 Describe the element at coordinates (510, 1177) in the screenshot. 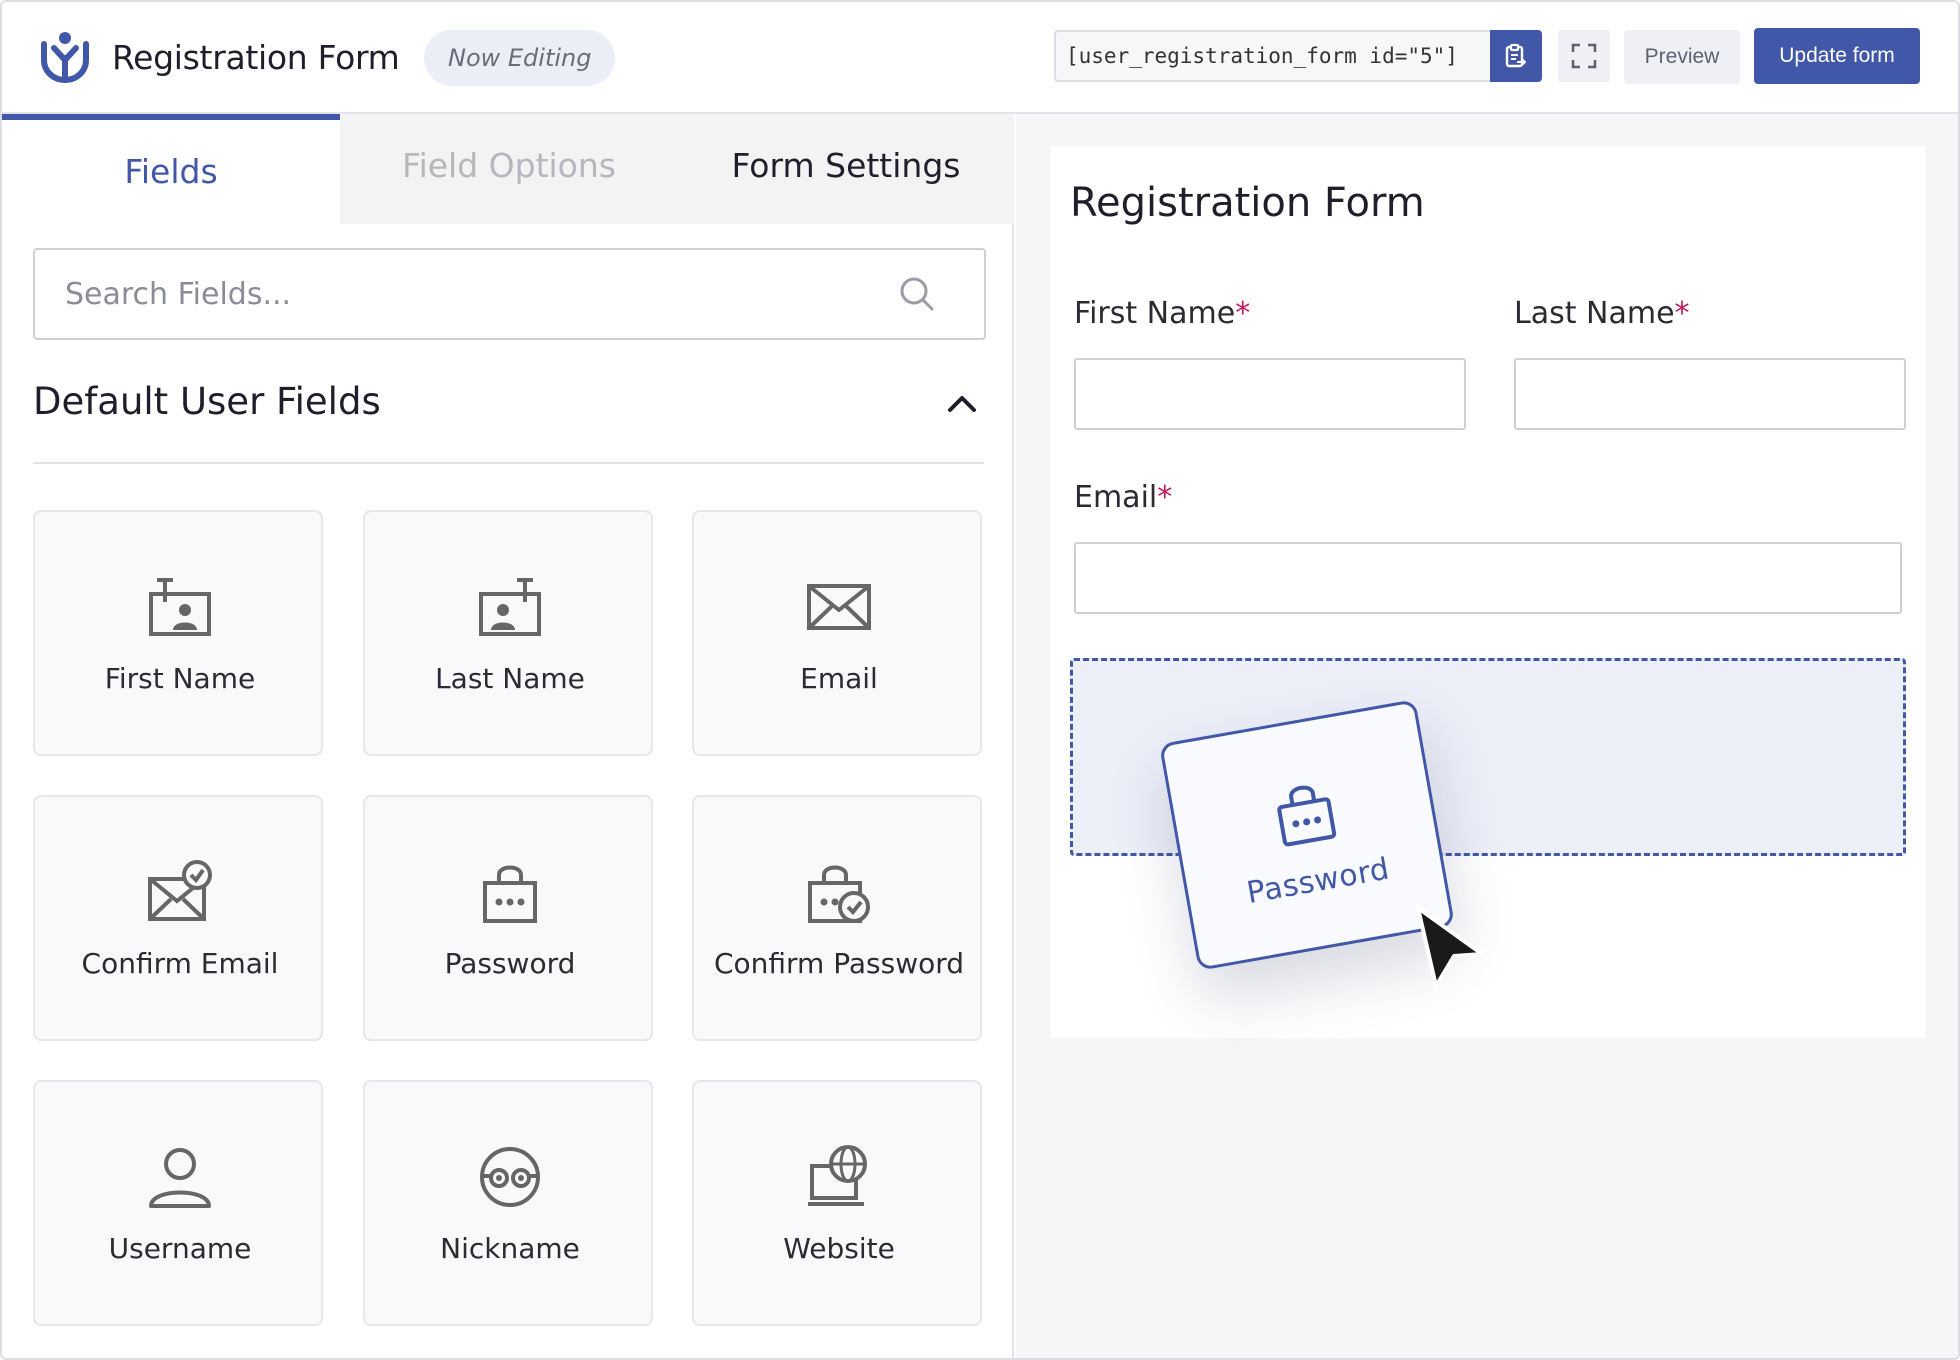

I see `nickname-icon` at that location.